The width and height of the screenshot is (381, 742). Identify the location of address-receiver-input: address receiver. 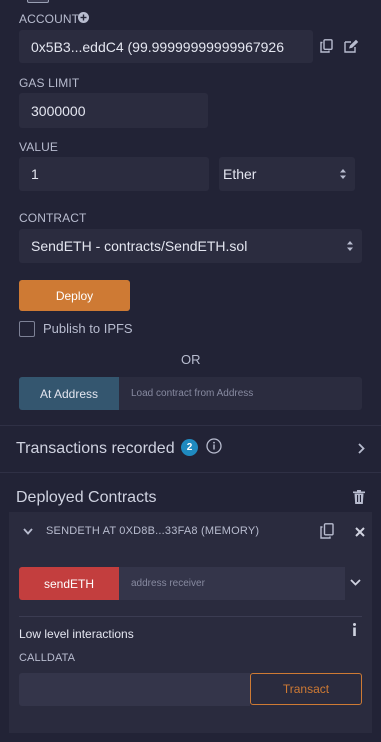
(232, 583).